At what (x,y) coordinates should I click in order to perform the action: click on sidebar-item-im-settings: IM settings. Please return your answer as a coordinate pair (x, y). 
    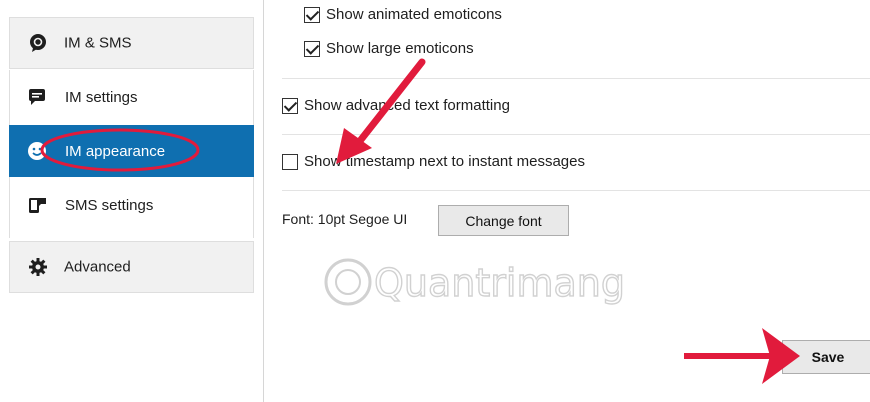
    Looking at the image, I should click on (131, 97).